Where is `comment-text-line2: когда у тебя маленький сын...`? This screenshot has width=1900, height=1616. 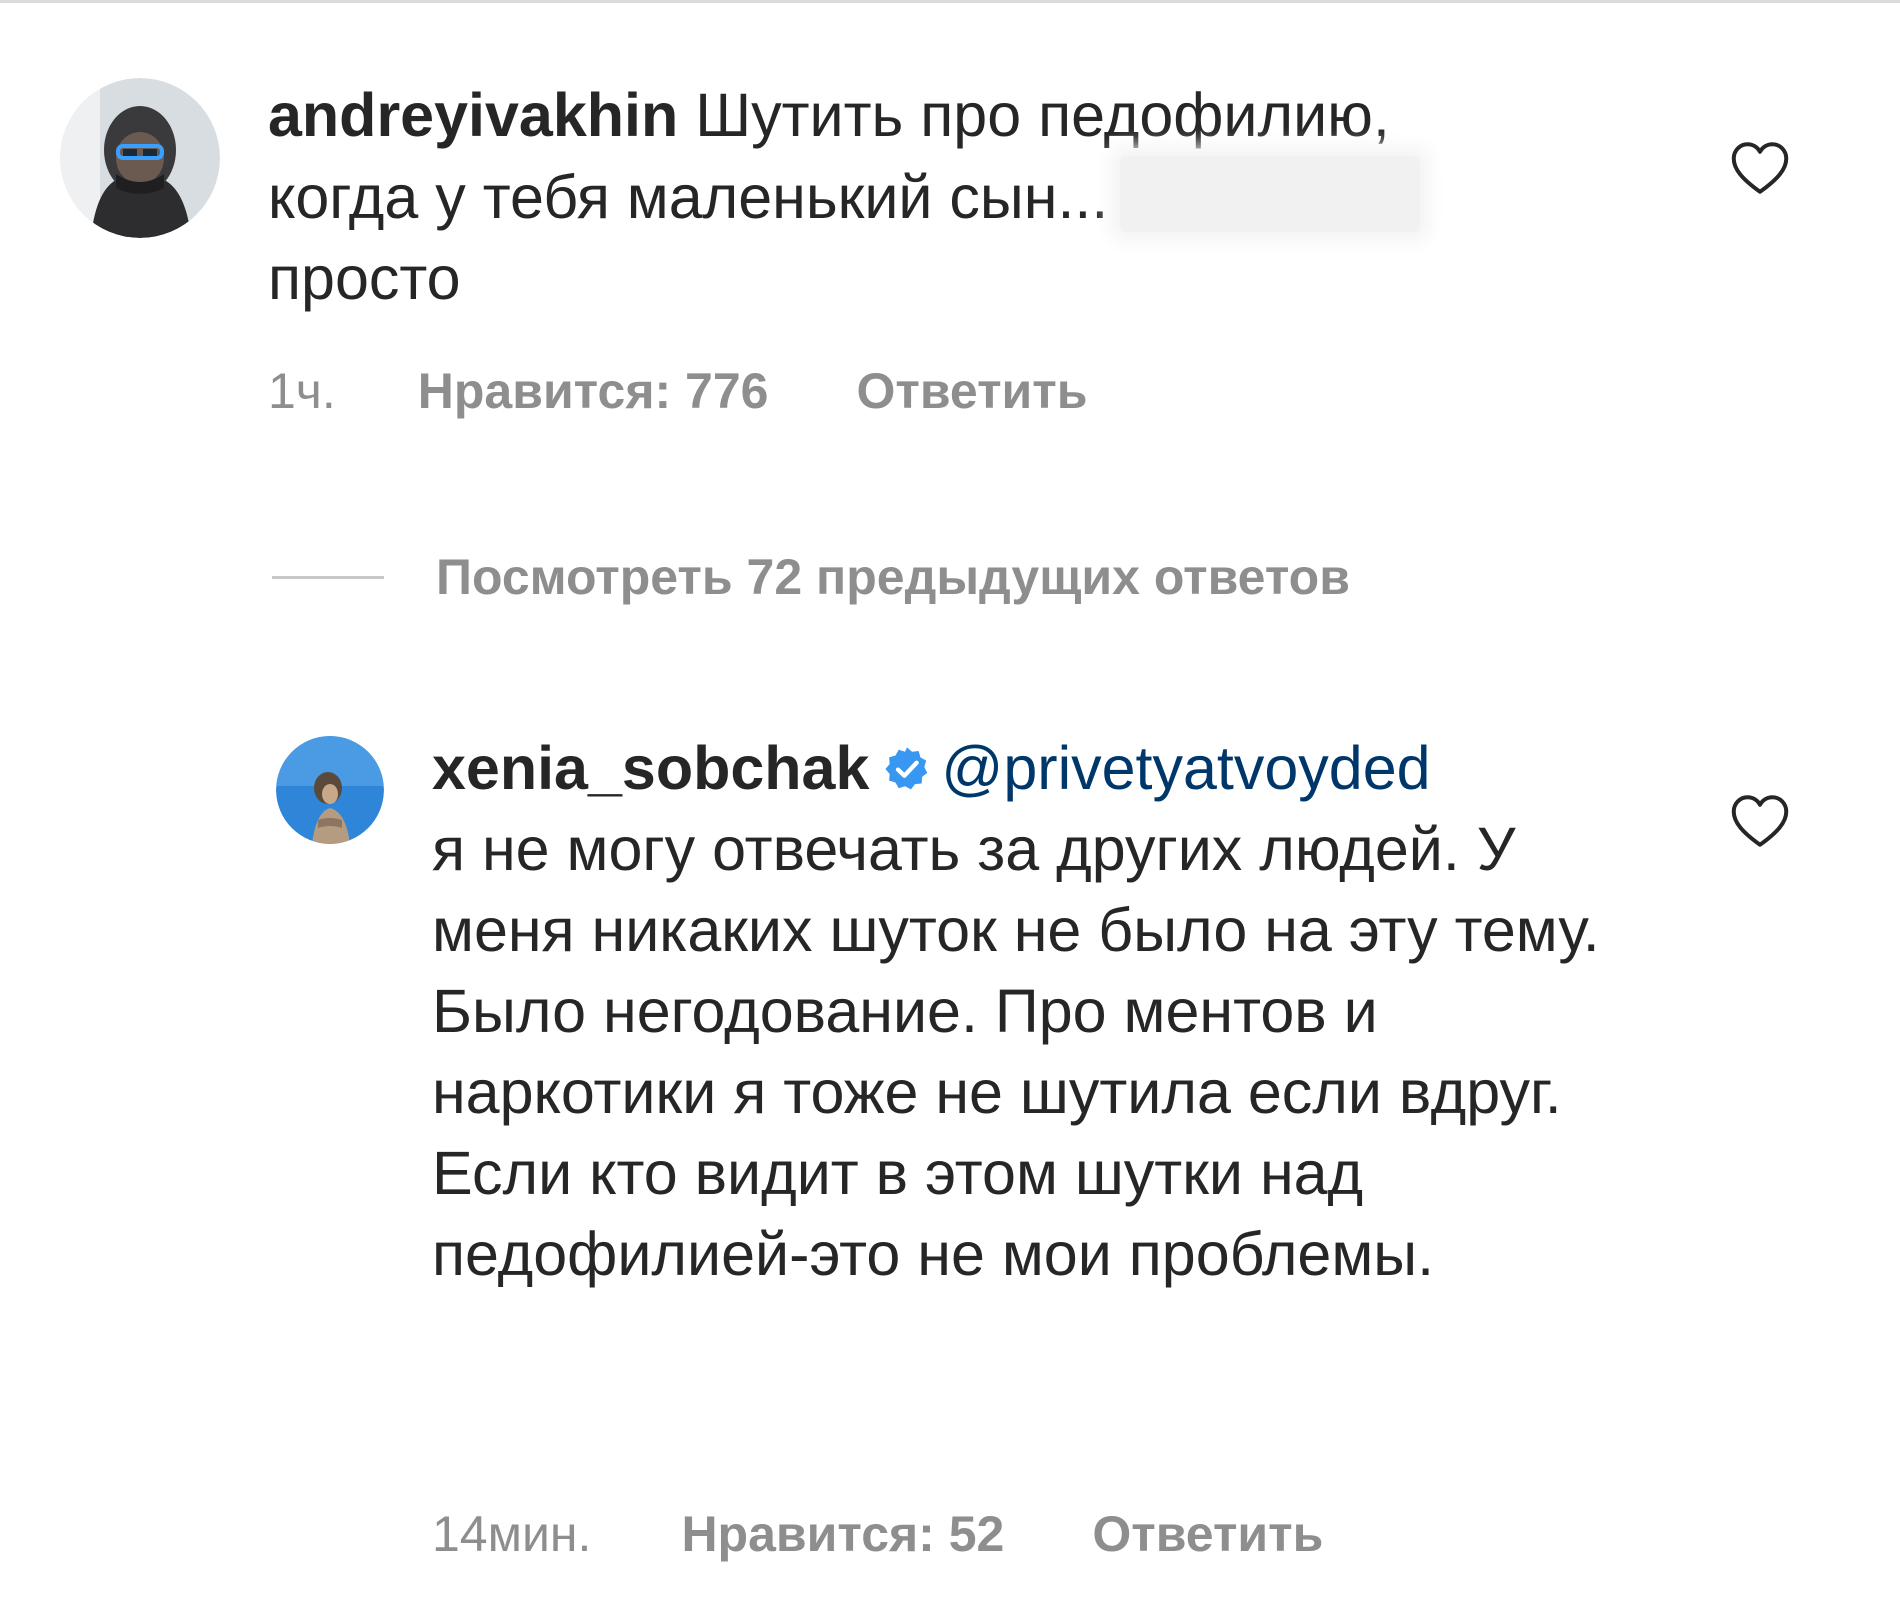 comment-text-line2: когда у тебя маленький сын... is located at coordinates (688, 197).